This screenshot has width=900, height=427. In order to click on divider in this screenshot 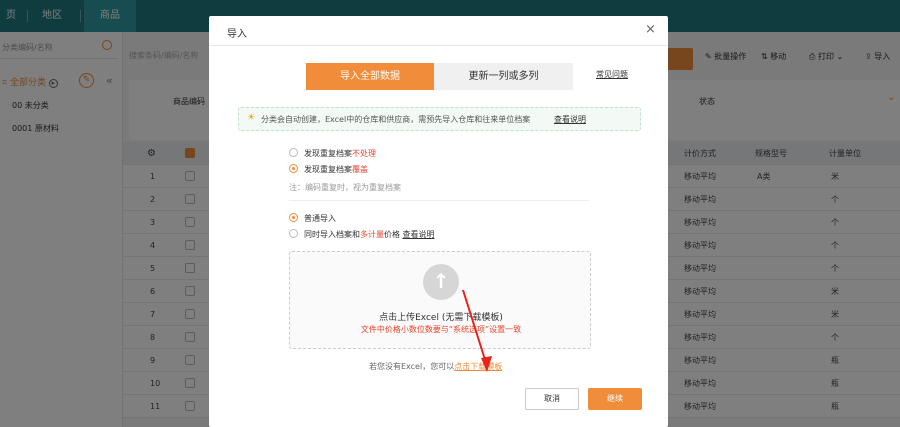, I will do `click(439, 200)`.